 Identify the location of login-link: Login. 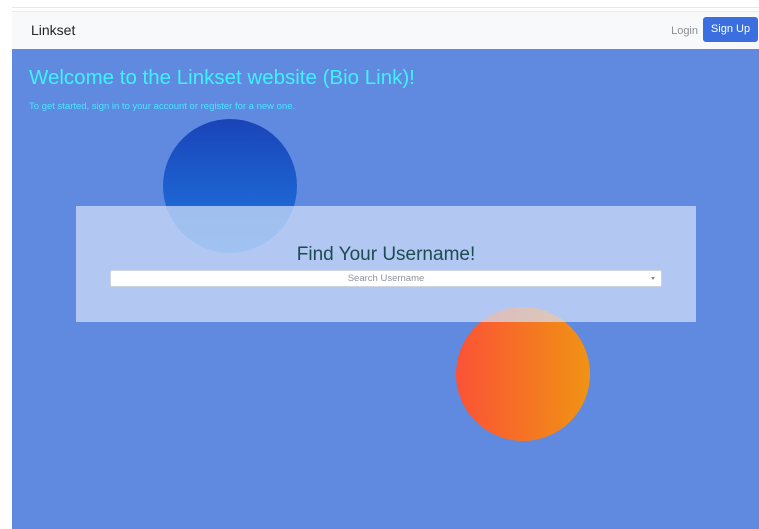
(684, 31).